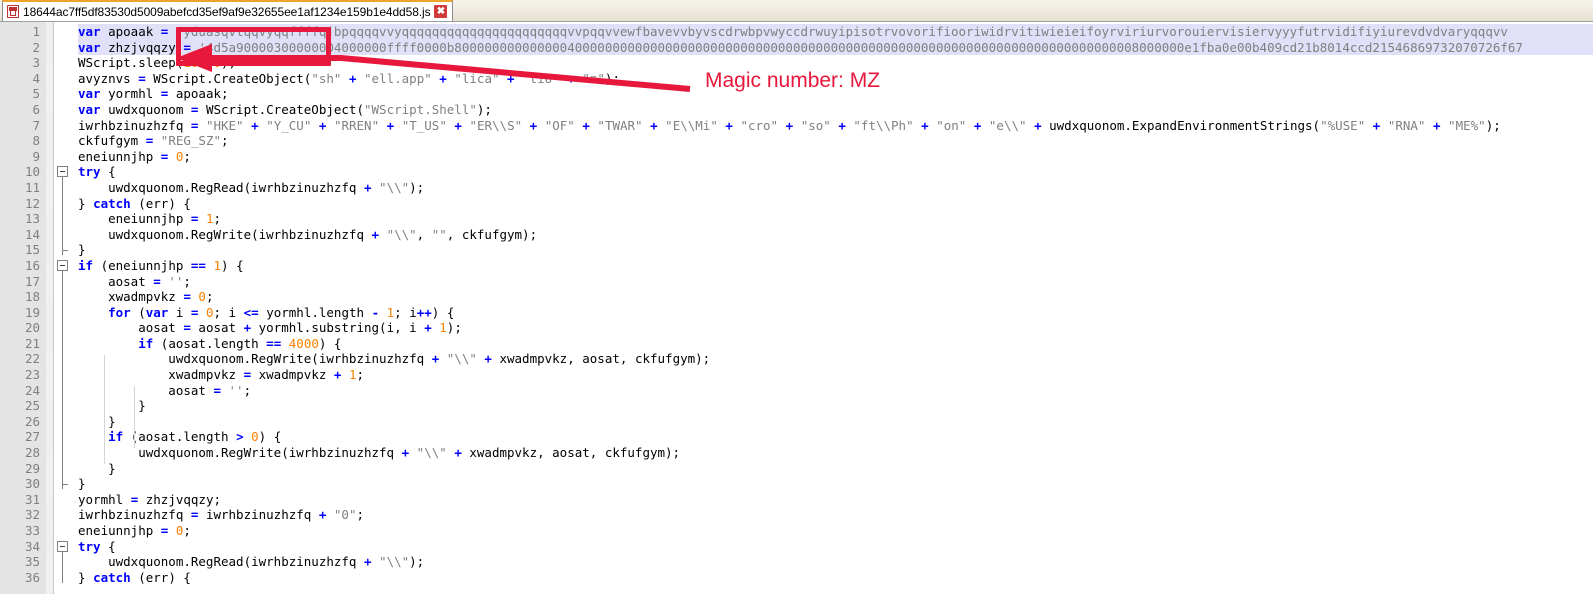 The height and width of the screenshot is (594, 1593). I want to click on code-folding-margin, so click(63, 308).